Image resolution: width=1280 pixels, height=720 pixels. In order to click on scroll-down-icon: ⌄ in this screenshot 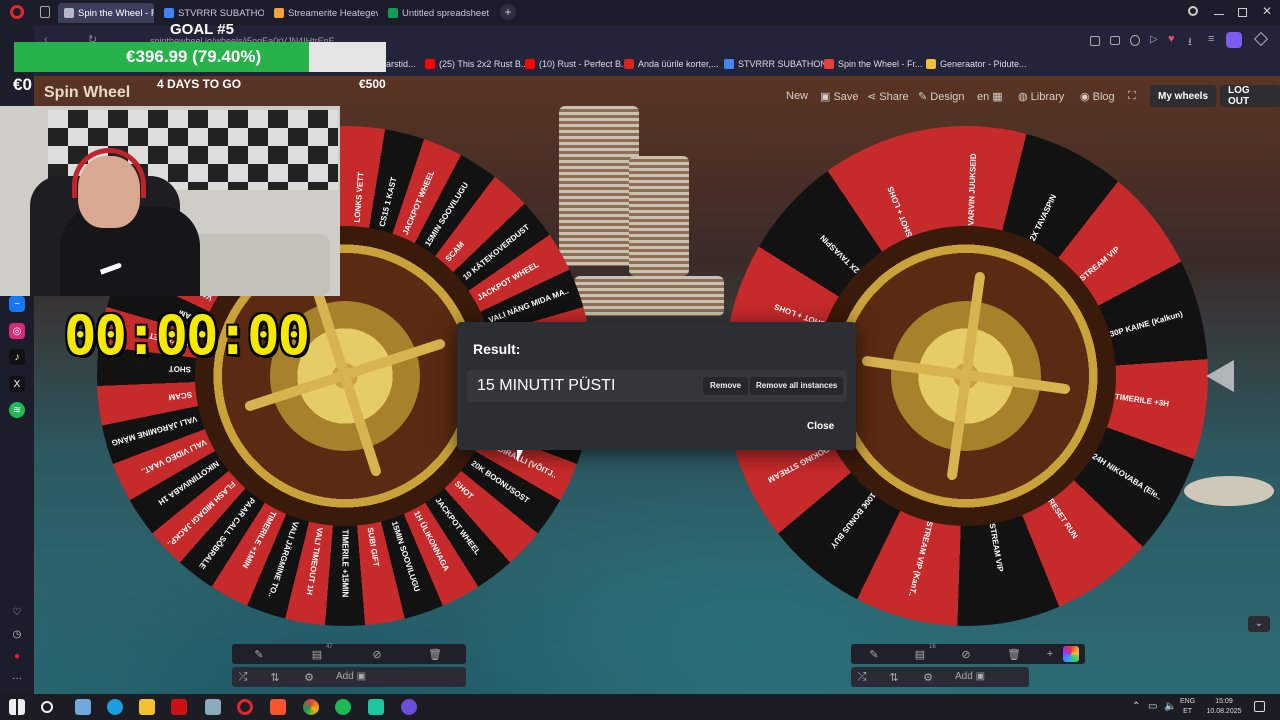, I will do `click(1259, 624)`.